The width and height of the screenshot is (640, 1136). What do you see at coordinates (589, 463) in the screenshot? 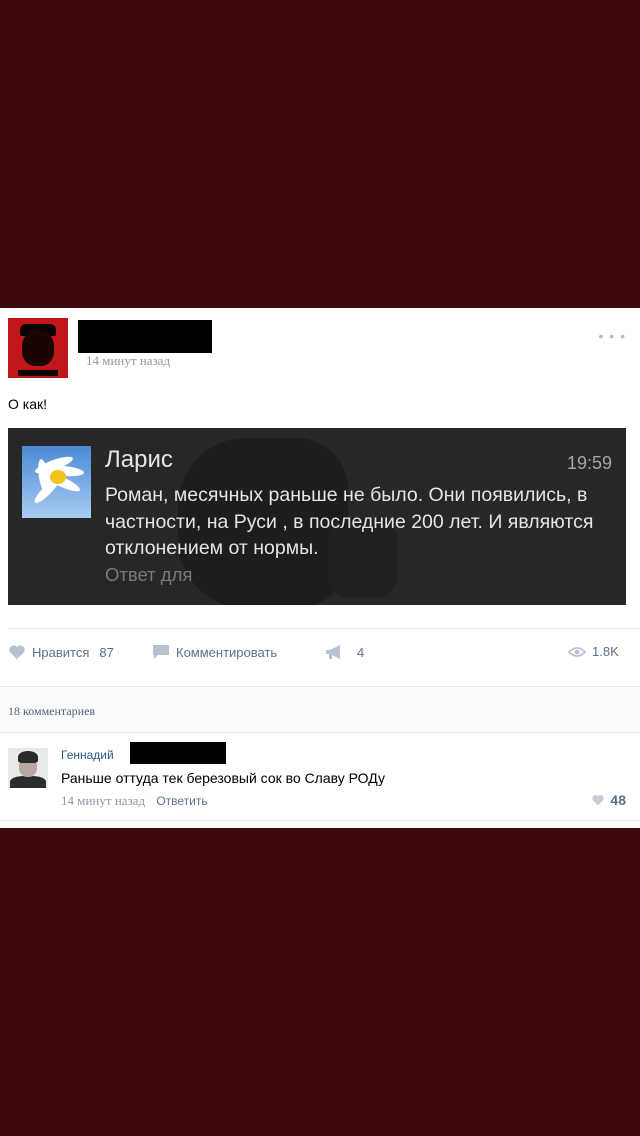
I see `message-time: 19:59` at bounding box center [589, 463].